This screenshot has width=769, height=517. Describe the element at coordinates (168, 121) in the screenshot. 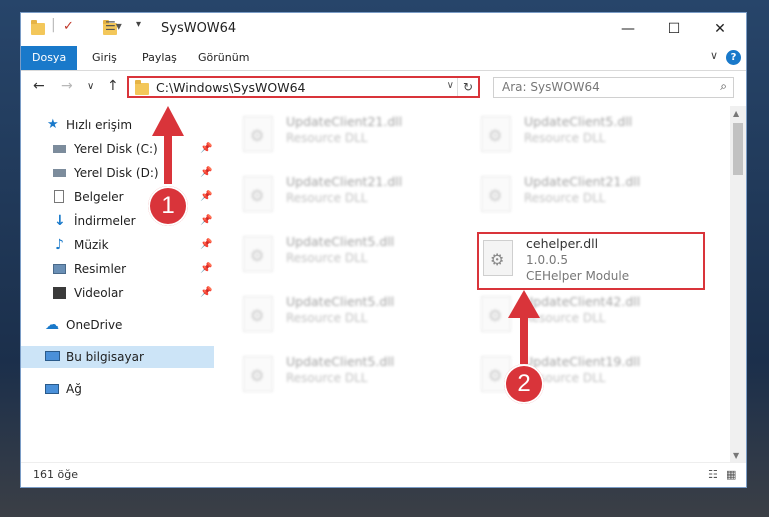

I see `arrow-1-head` at that location.